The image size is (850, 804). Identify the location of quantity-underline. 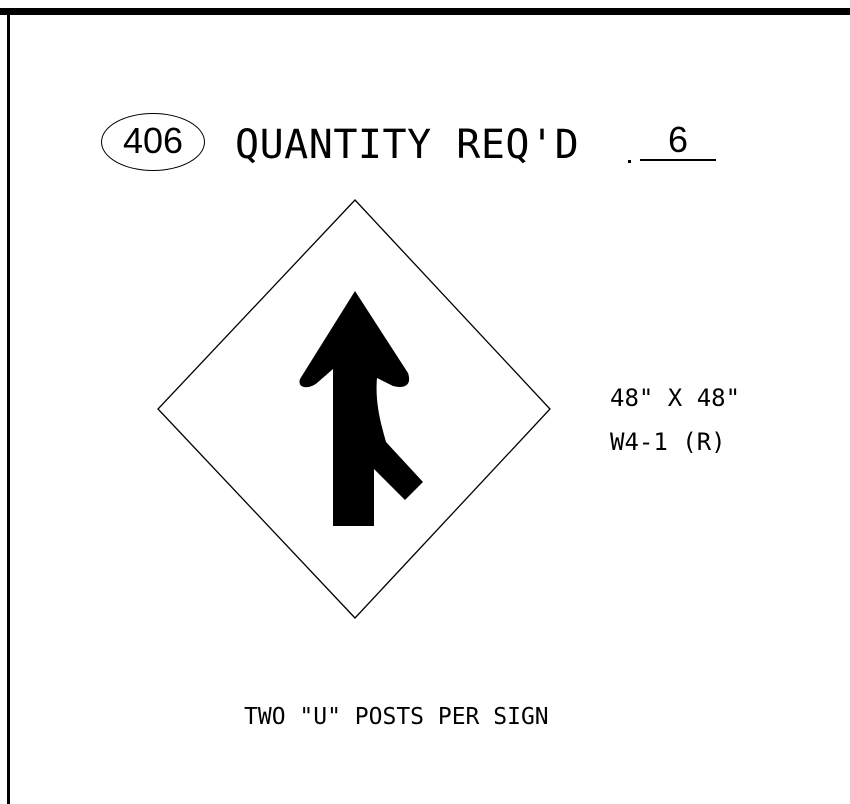
(678, 160).